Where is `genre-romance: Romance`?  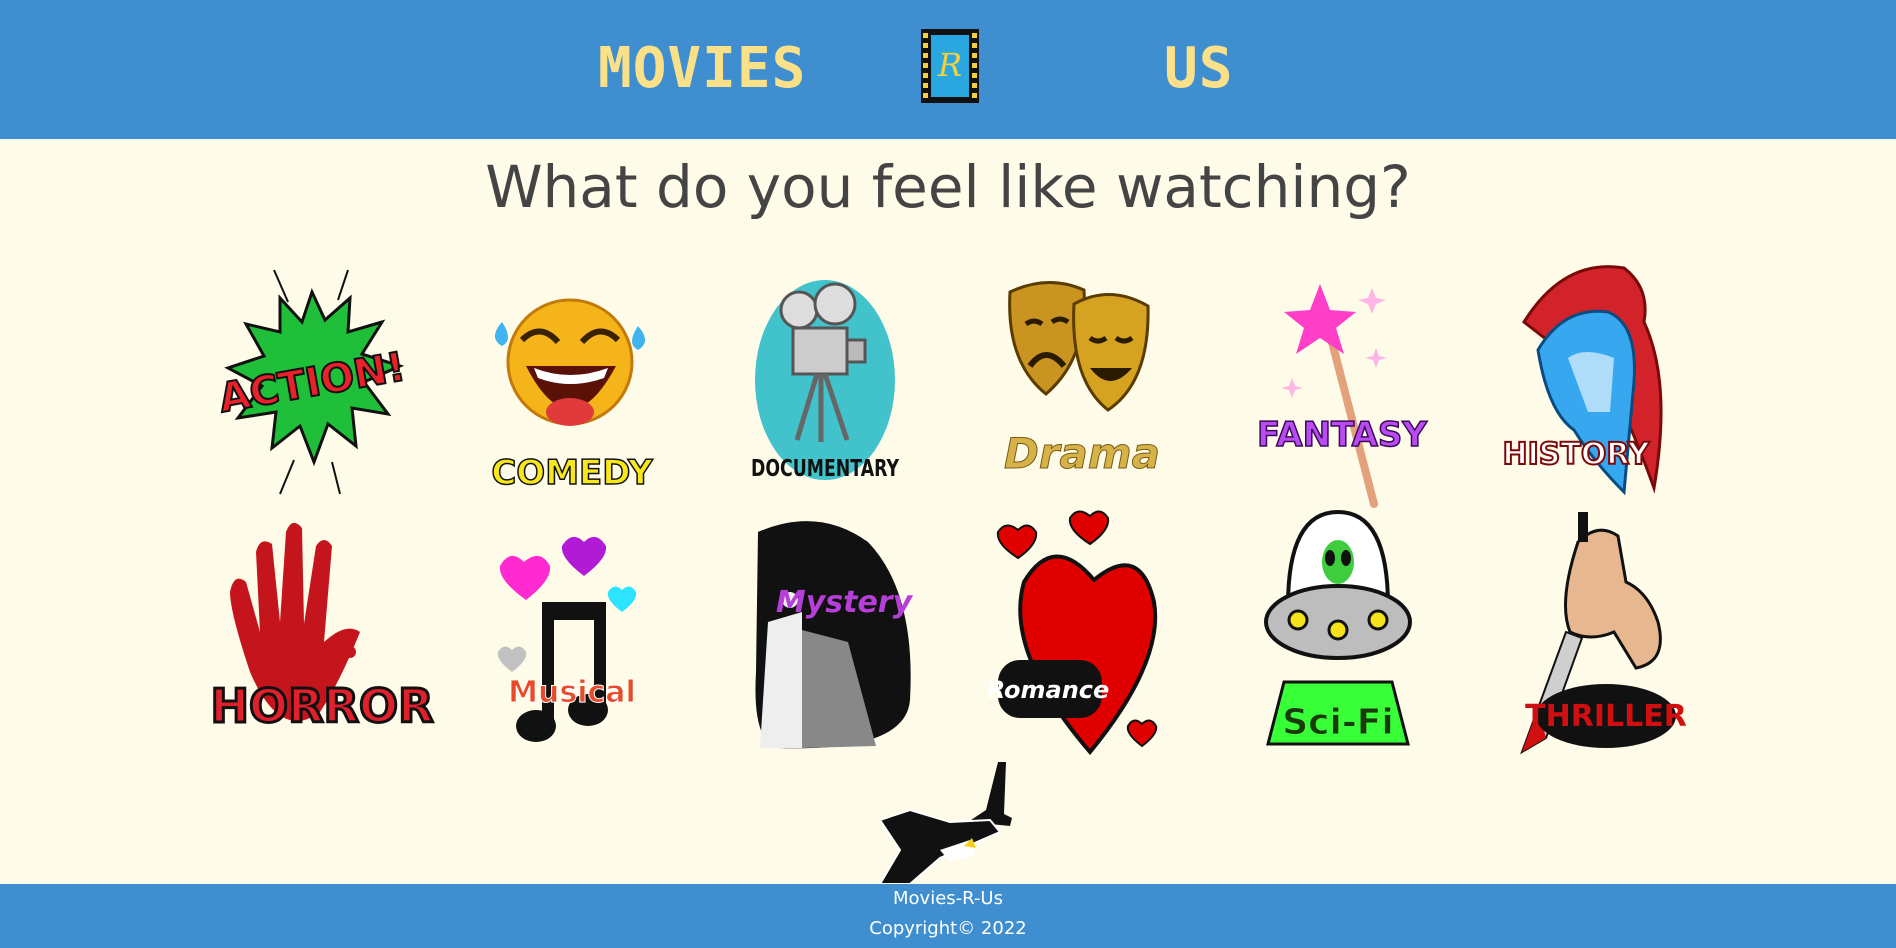 genre-romance: Romance is located at coordinates (1080, 633).